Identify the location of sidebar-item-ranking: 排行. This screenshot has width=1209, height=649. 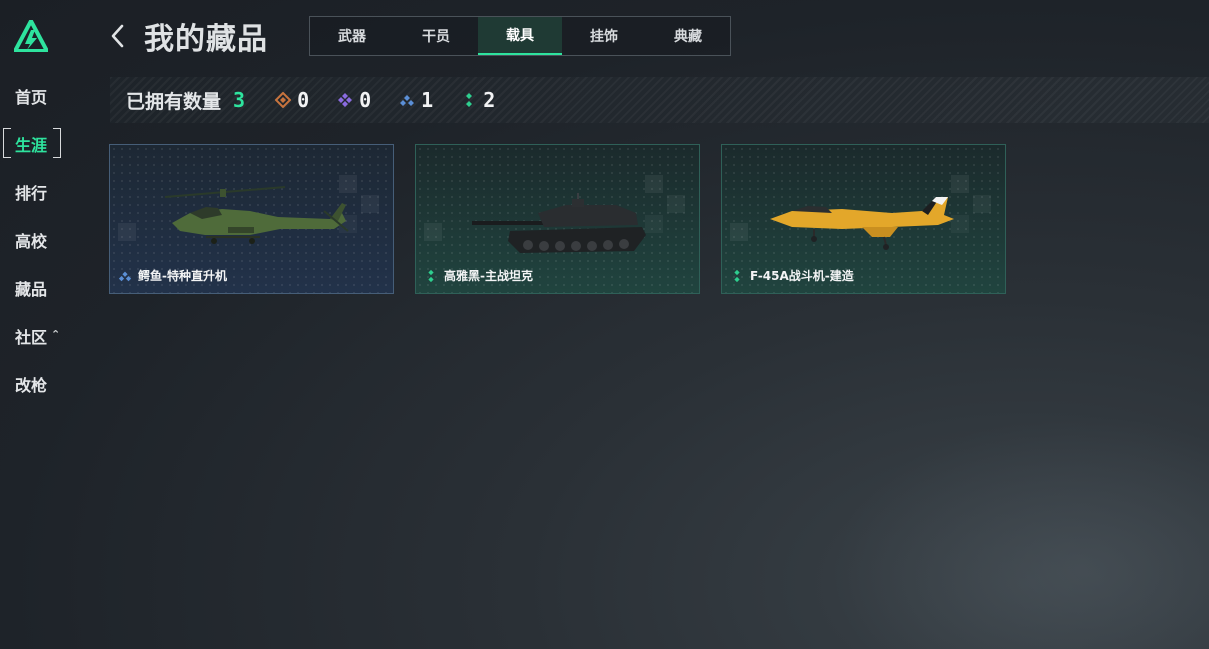
(50, 192).